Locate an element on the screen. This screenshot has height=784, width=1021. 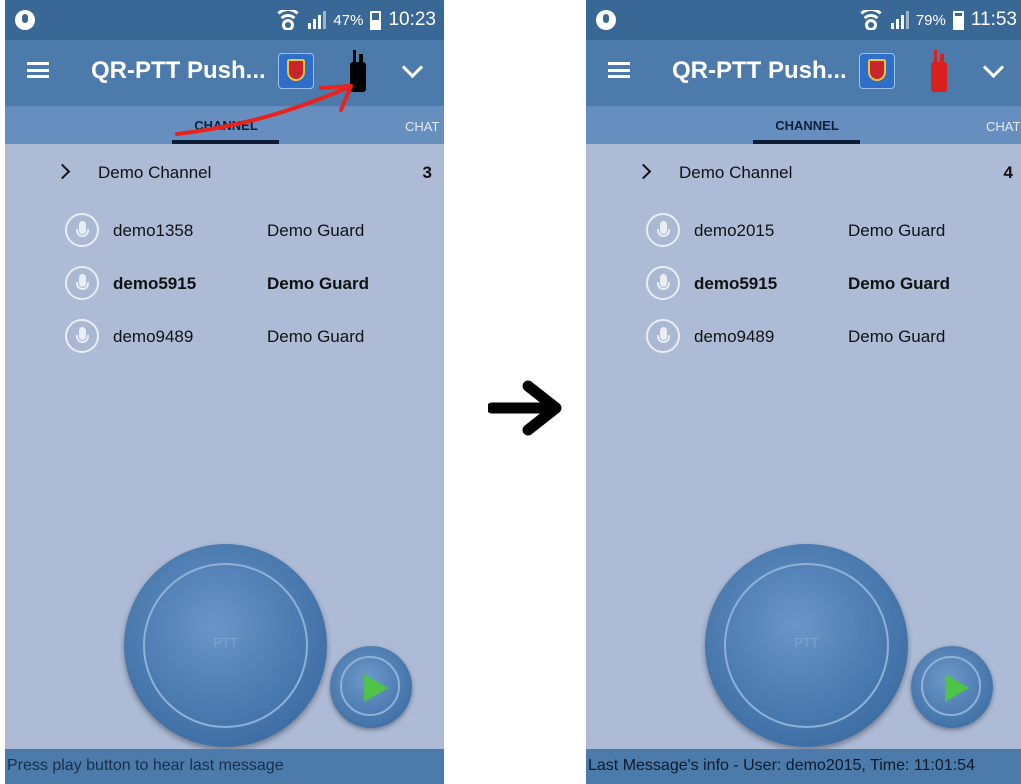
list-item: demo2015 Demo Guard is located at coordinates (803, 231).